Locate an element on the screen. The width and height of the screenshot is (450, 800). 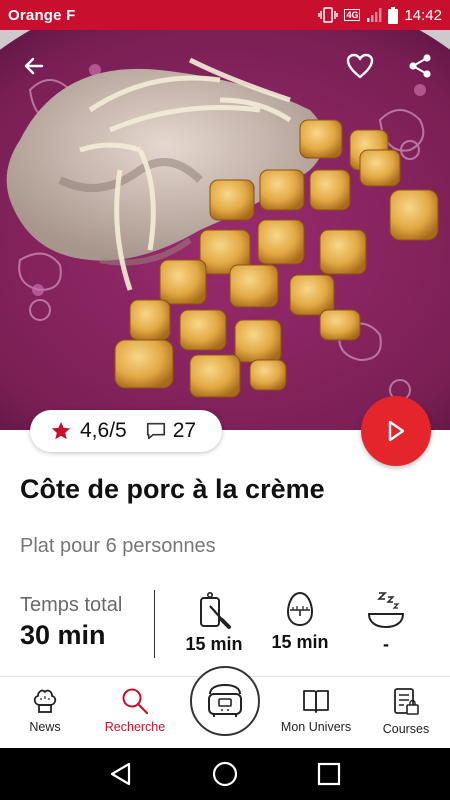
nav-label-news: News is located at coordinates (45, 727).